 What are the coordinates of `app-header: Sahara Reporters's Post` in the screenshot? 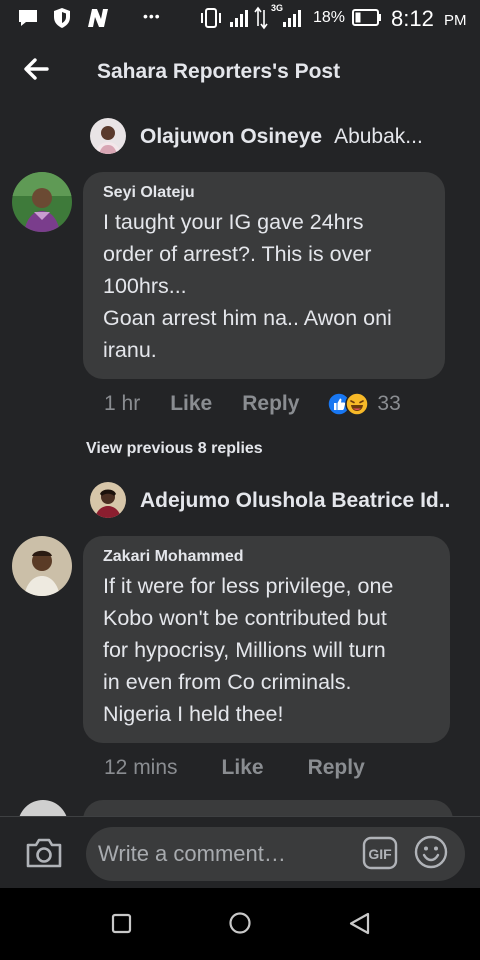 It's located at (240, 72).